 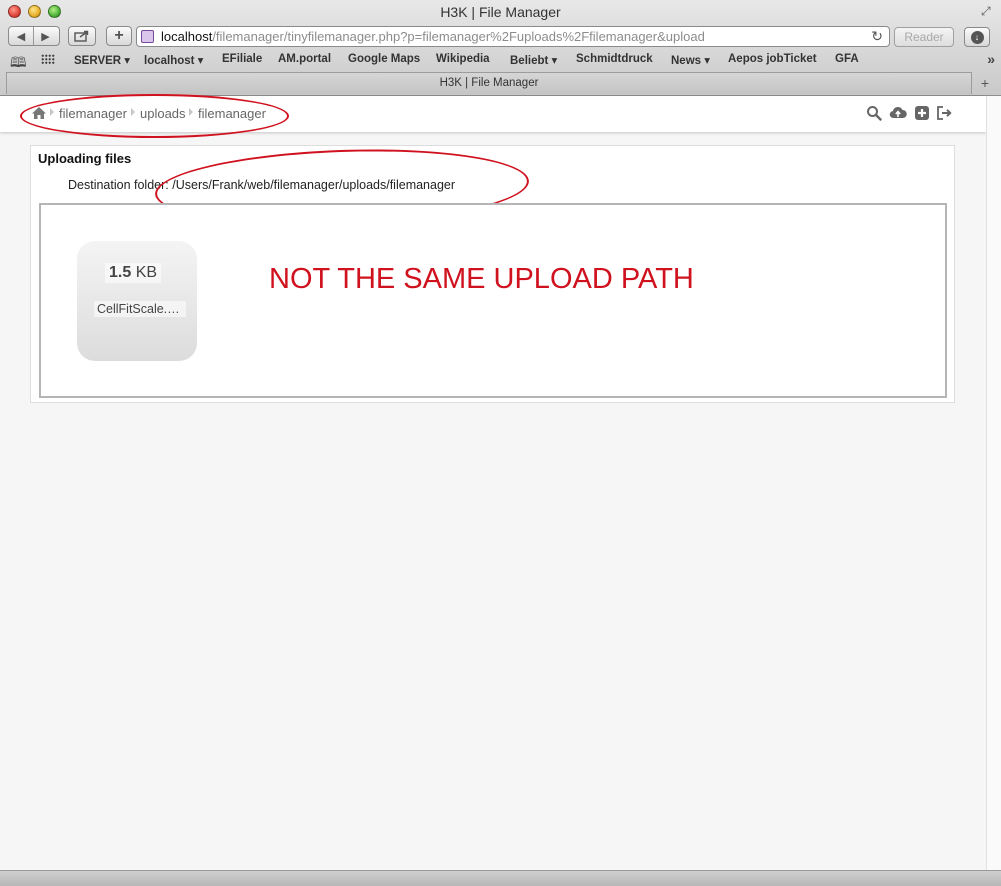 What do you see at coordinates (993, 483) in the screenshot?
I see `vertical-scrollbar` at bounding box center [993, 483].